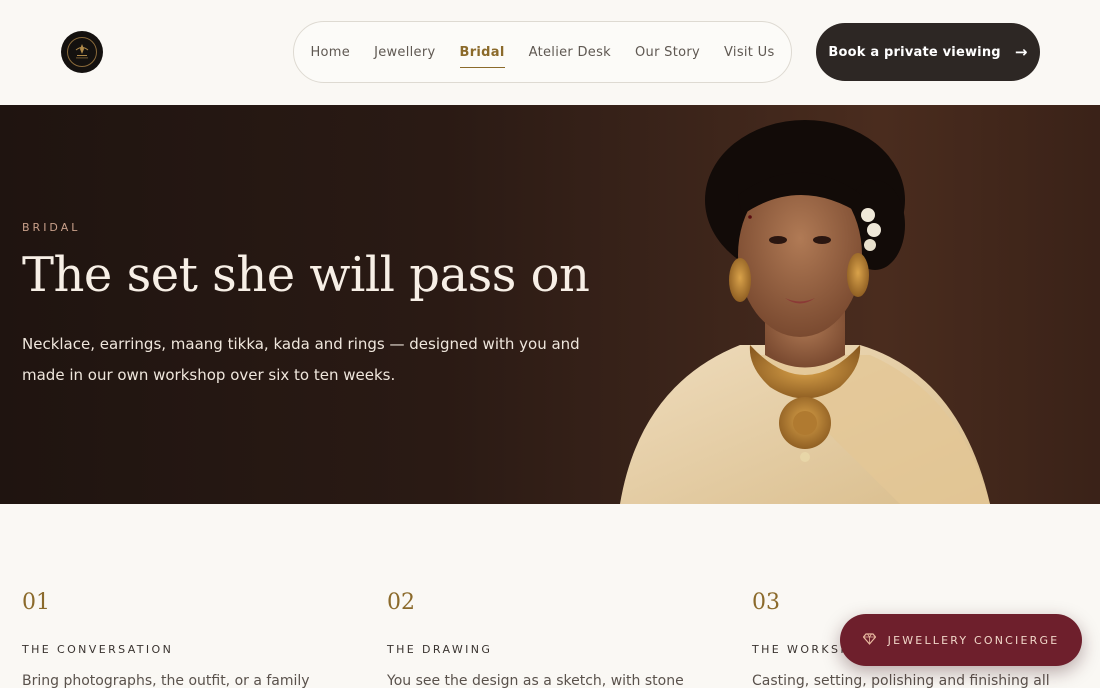  What do you see at coordinates (482, 56) in the screenshot?
I see `nav-bridal: Bridal` at bounding box center [482, 56].